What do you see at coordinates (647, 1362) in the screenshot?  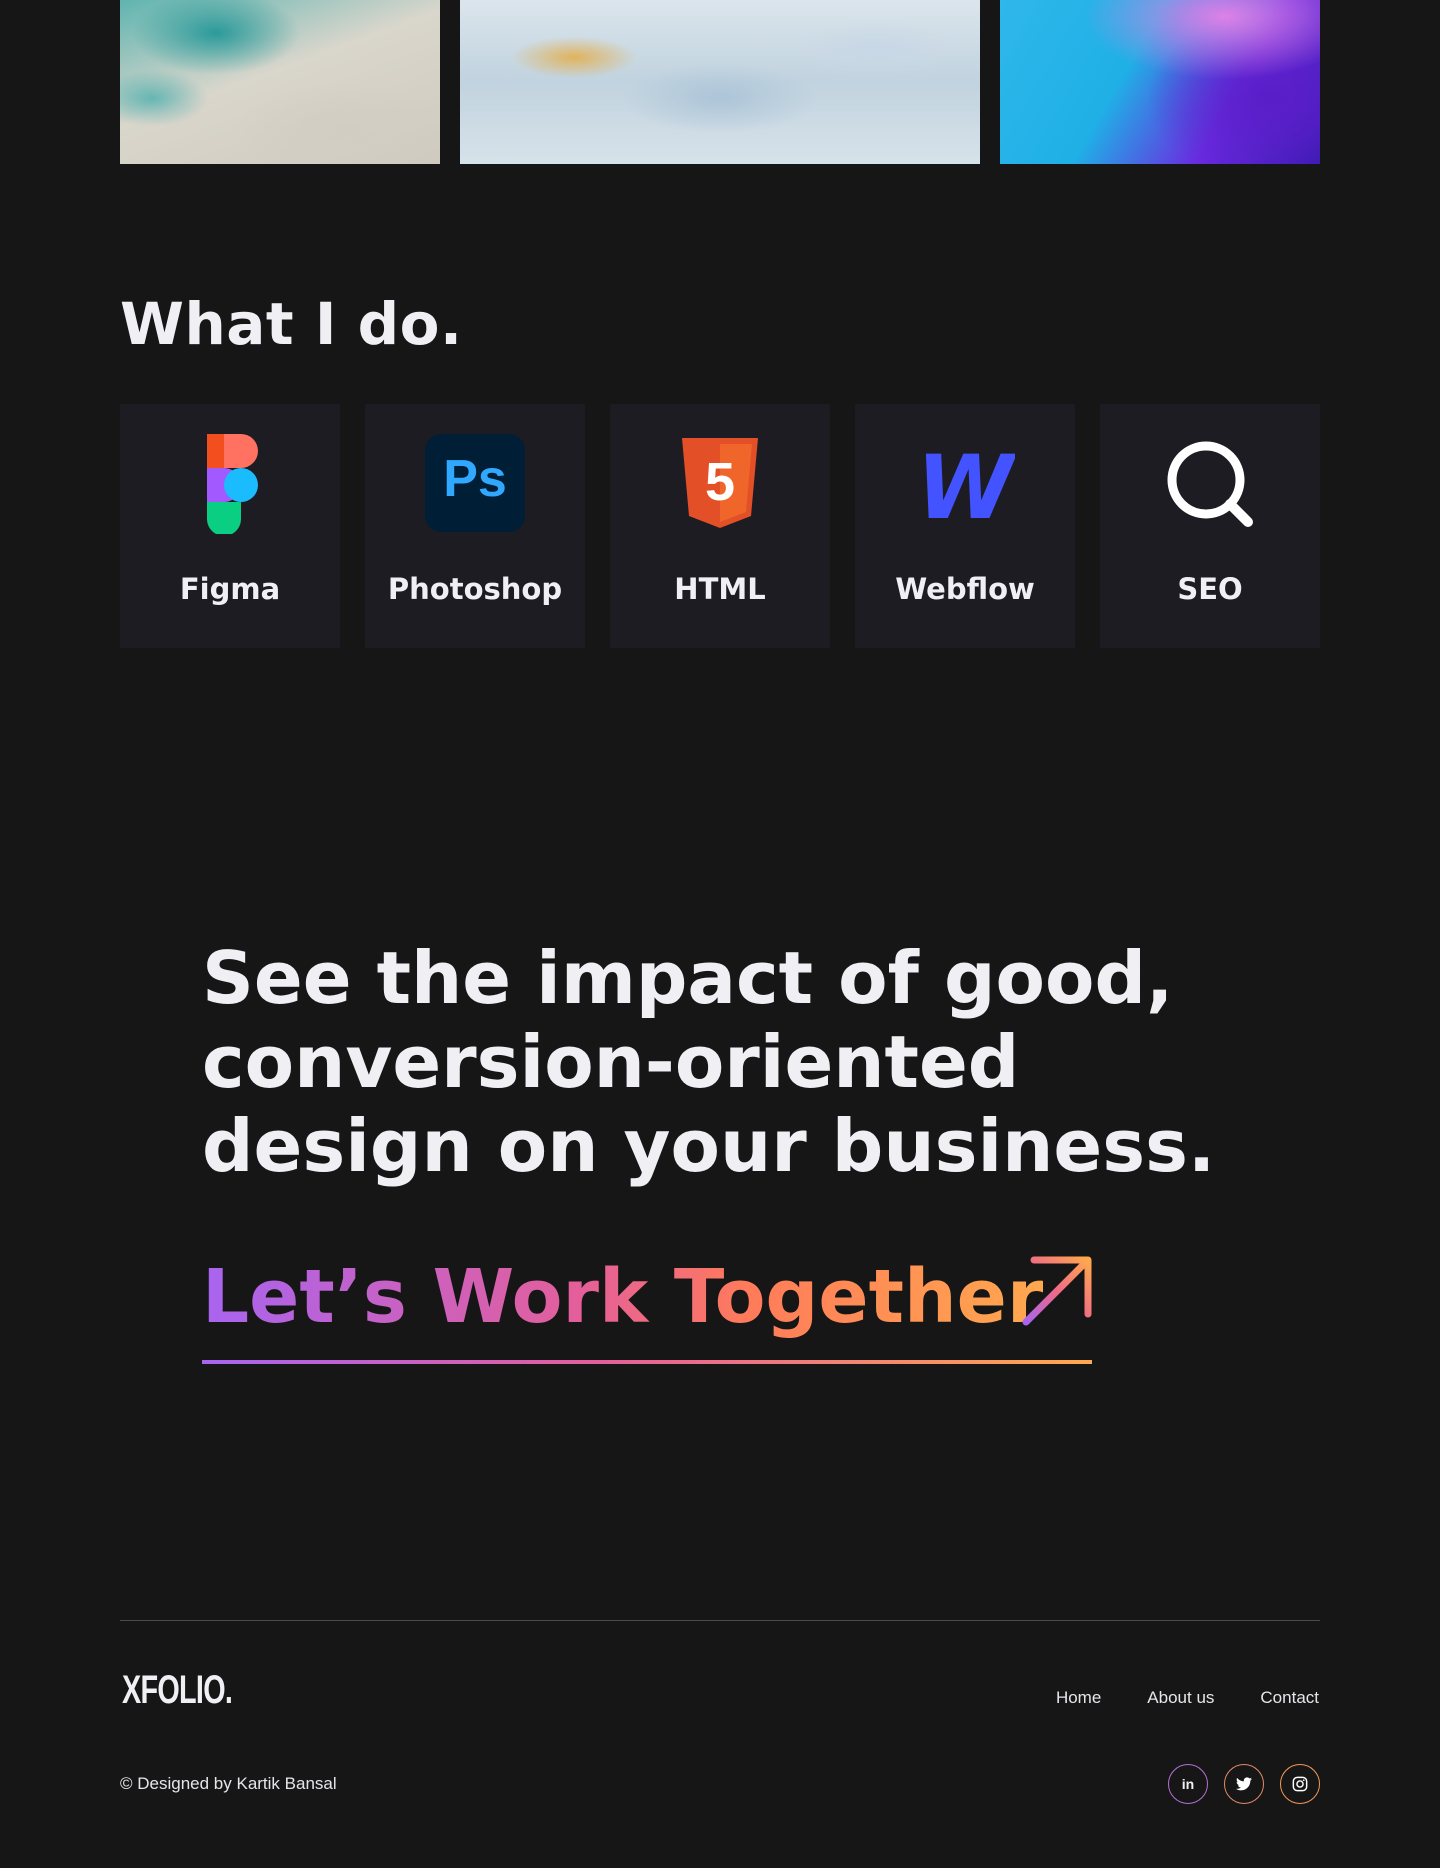 I see `cta-underline` at bounding box center [647, 1362].